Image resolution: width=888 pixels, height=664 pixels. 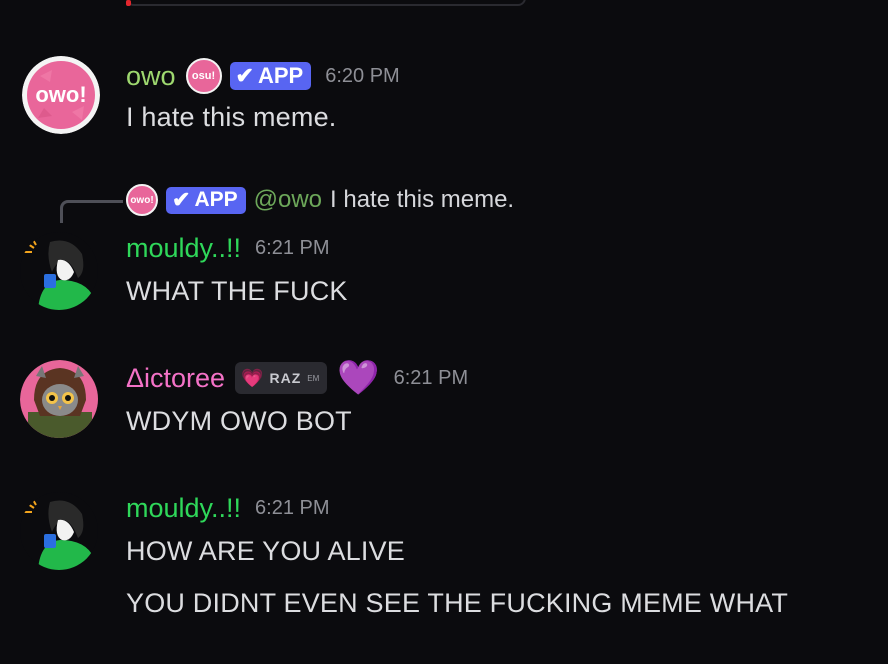 What do you see at coordinates (358, 378) in the screenshot?
I see `heart-icon: 💜` at bounding box center [358, 378].